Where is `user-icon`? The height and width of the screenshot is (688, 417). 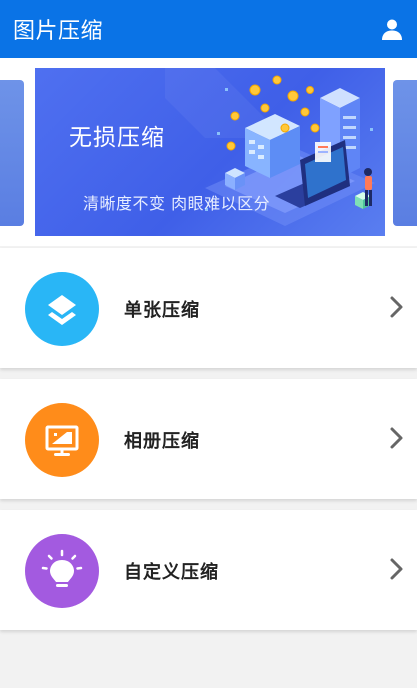
user-icon is located at coordinates (392, 29).